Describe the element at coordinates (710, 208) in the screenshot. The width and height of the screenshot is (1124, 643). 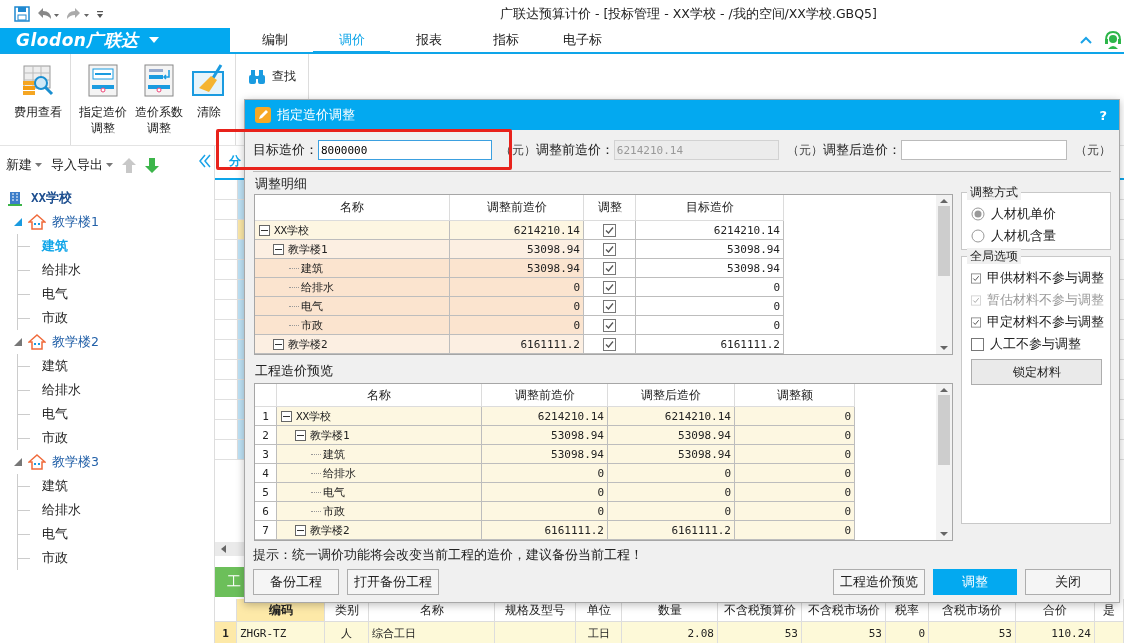
I see `column-header: 目标造价` at that location.